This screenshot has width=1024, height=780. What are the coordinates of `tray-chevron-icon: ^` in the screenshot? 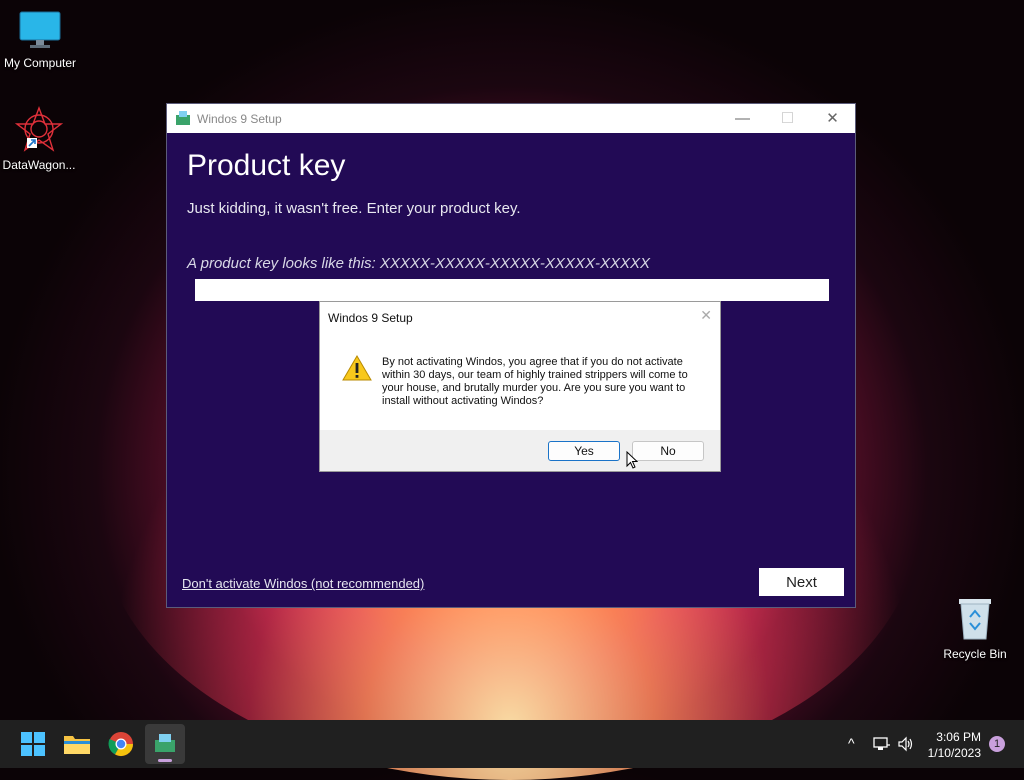 It's located at (851, 743).